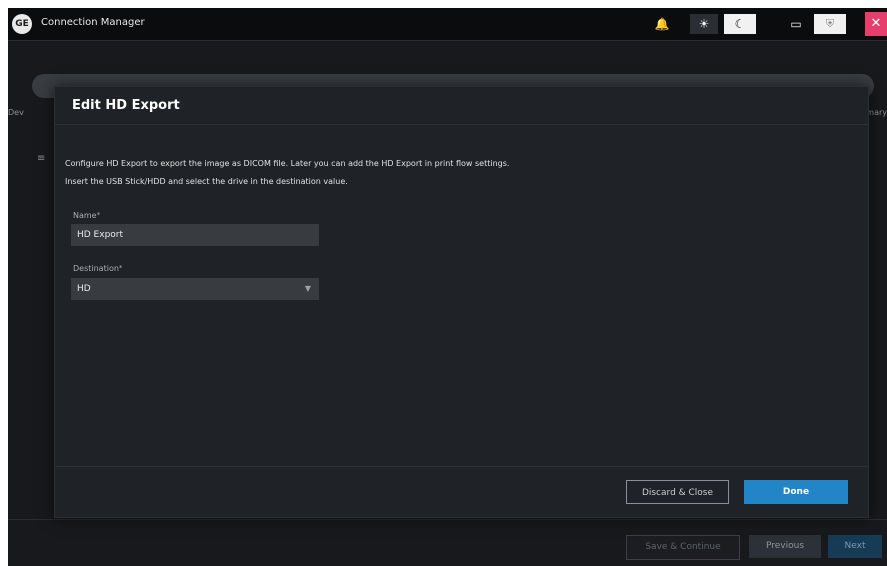 The image size is (887, 566). What do you see at coordinates (447, 519) in the screenshot?
I see `footer-divider` at bounding box center [447, 519].